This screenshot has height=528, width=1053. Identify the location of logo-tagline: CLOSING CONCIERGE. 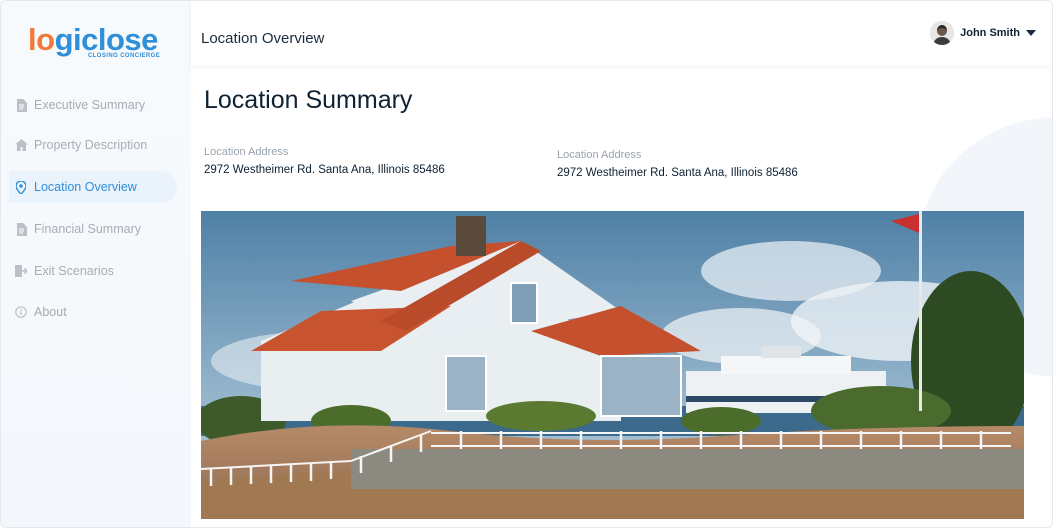
(124, 56).